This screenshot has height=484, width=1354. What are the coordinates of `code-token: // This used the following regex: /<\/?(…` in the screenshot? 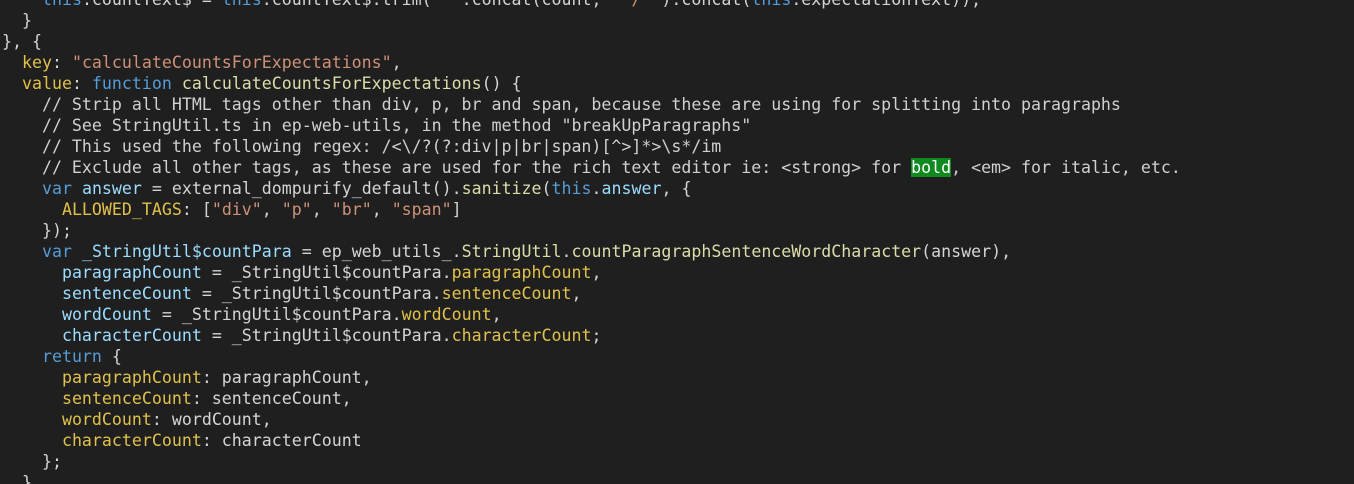 It's located at (362, 146).